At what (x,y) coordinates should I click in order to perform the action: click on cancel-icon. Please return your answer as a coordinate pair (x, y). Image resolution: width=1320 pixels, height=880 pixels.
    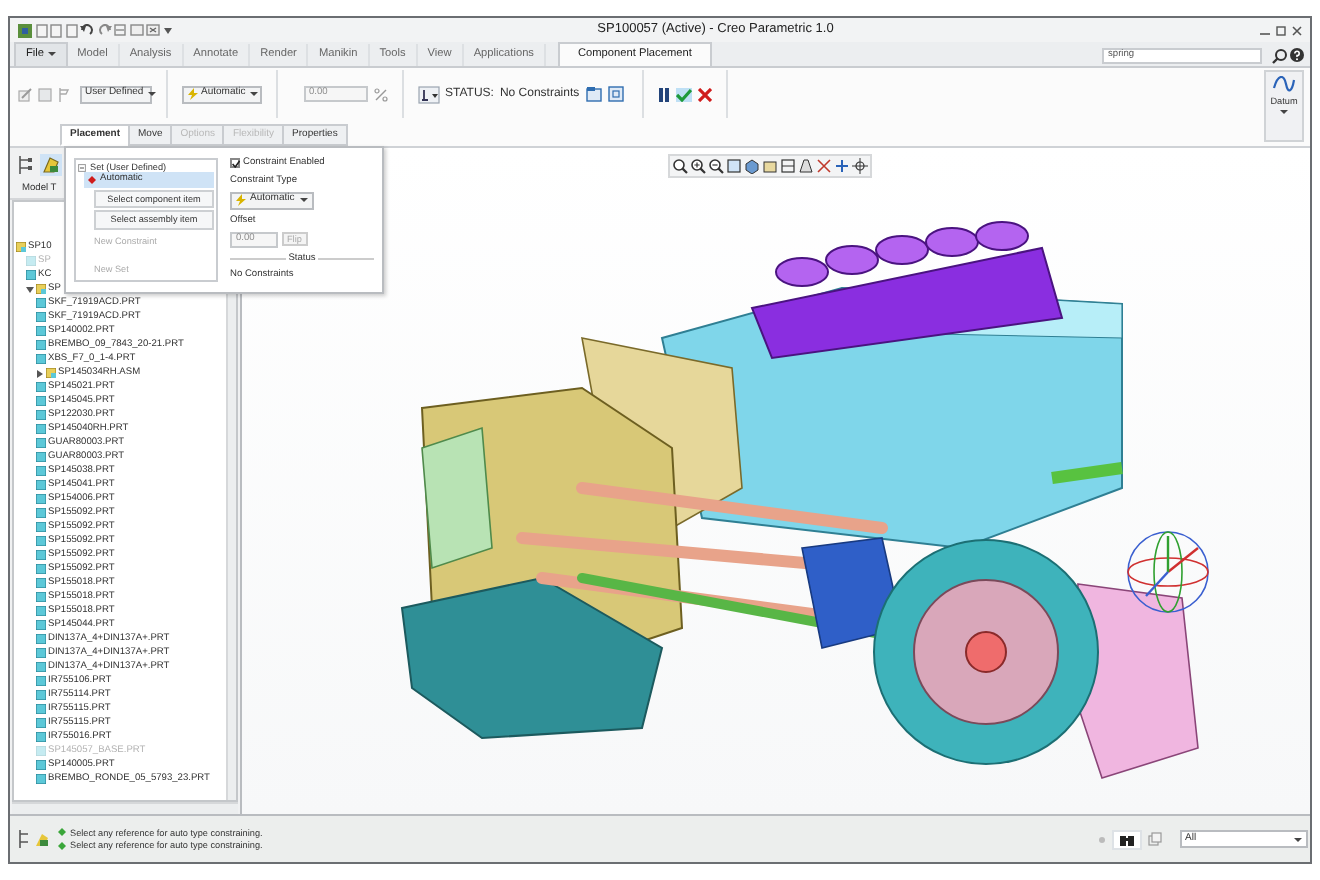
    Looking at the image, I should click on (704, 94).